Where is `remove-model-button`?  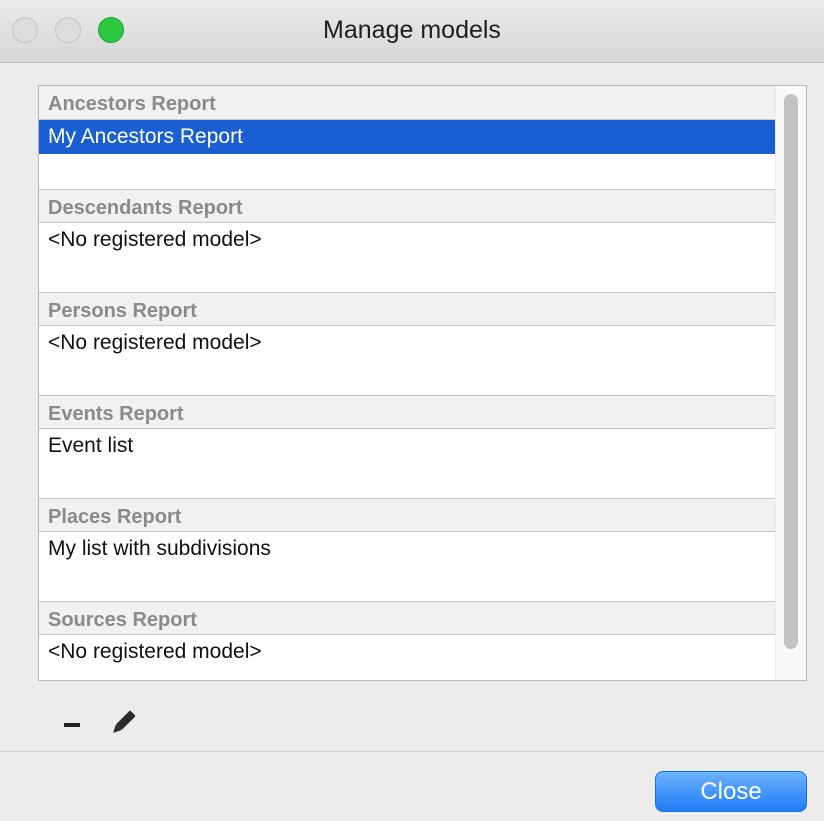
remove-model-button is located at coordinates (75, 725).